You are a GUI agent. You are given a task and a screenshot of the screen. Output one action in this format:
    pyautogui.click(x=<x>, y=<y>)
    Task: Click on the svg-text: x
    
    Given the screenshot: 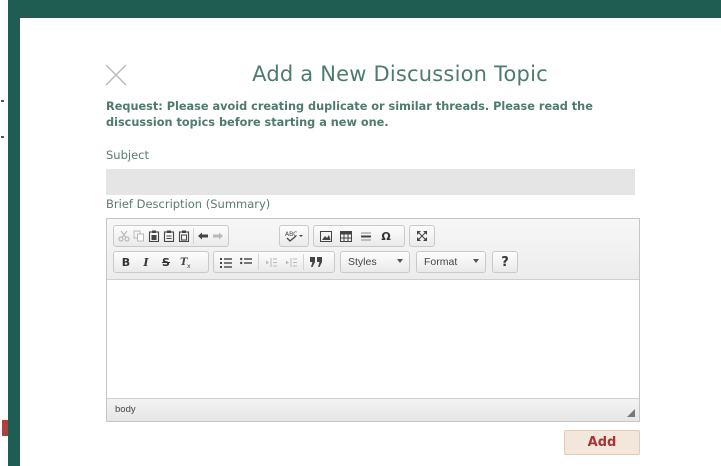 What is the action you would take?
    pyautogui.click(x=189, y=265)
    